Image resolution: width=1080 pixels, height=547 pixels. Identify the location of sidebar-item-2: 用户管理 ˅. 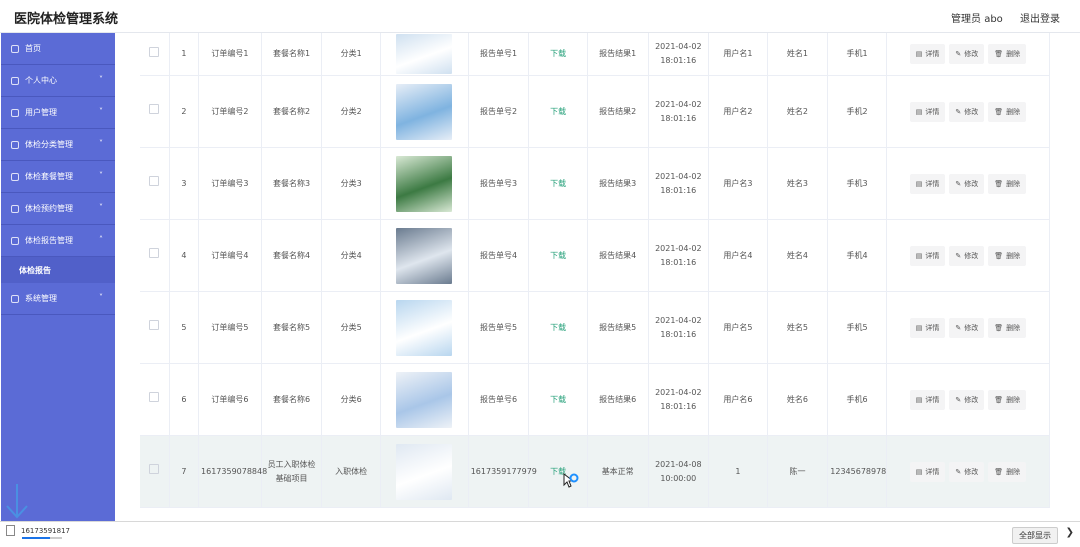
(58, 113).